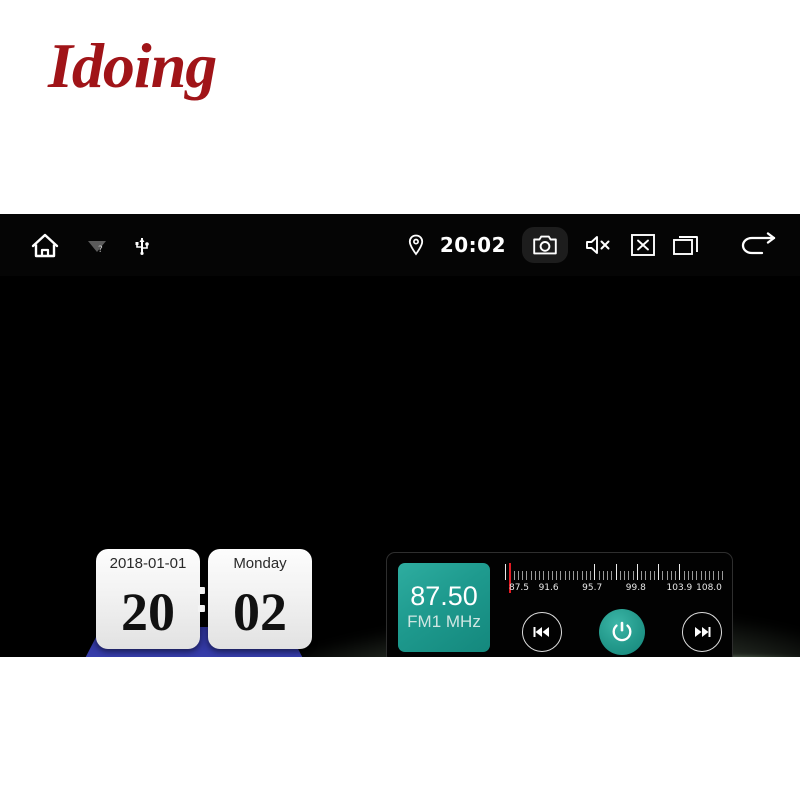  Describe the element at coordinates (400, 245) in the screenshot. I see `status-bar: ? 20:02` at that location.